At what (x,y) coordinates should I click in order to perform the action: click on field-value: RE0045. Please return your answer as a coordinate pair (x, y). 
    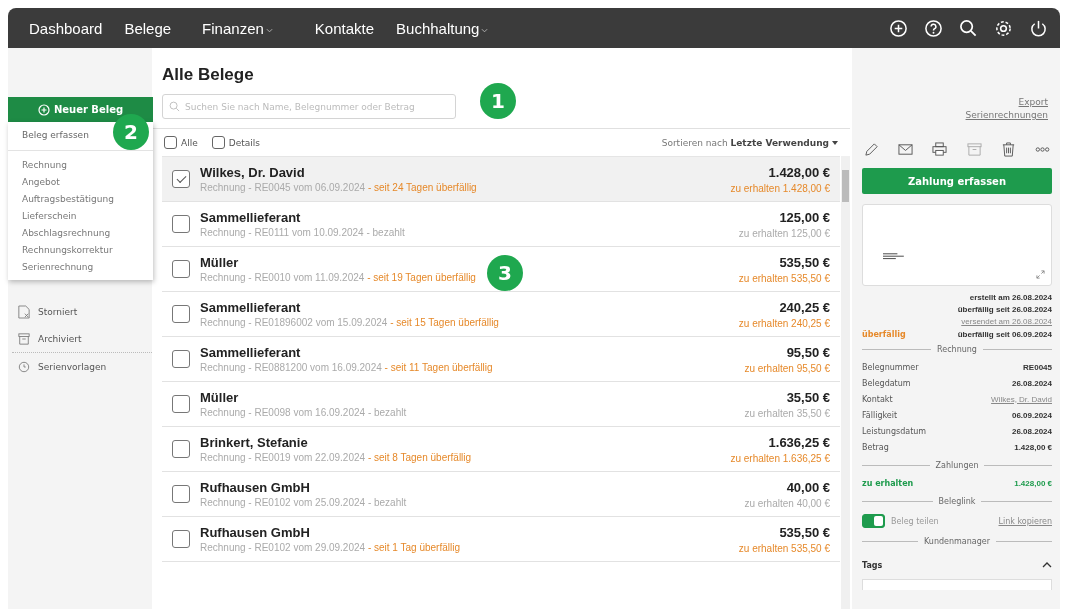
    Looking at the image, I should click on (1037, 367).